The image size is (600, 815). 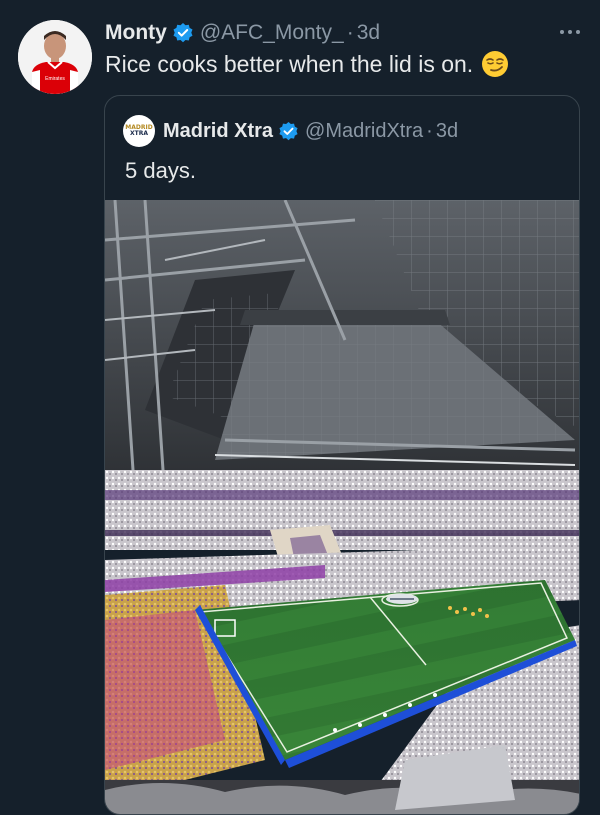 I want to click on quoted-author-logo: MADRID XTRA, so click(x=138, y=131).